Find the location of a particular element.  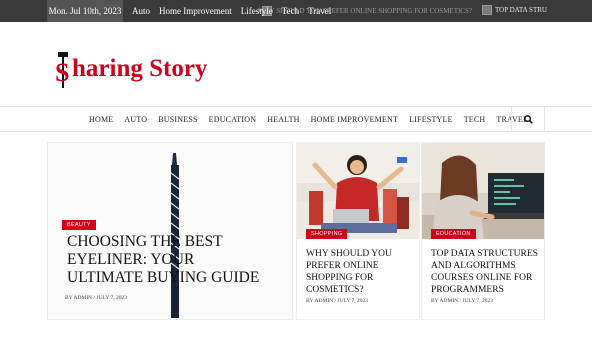

logo-mark: S is located at coordinates (63, 70).